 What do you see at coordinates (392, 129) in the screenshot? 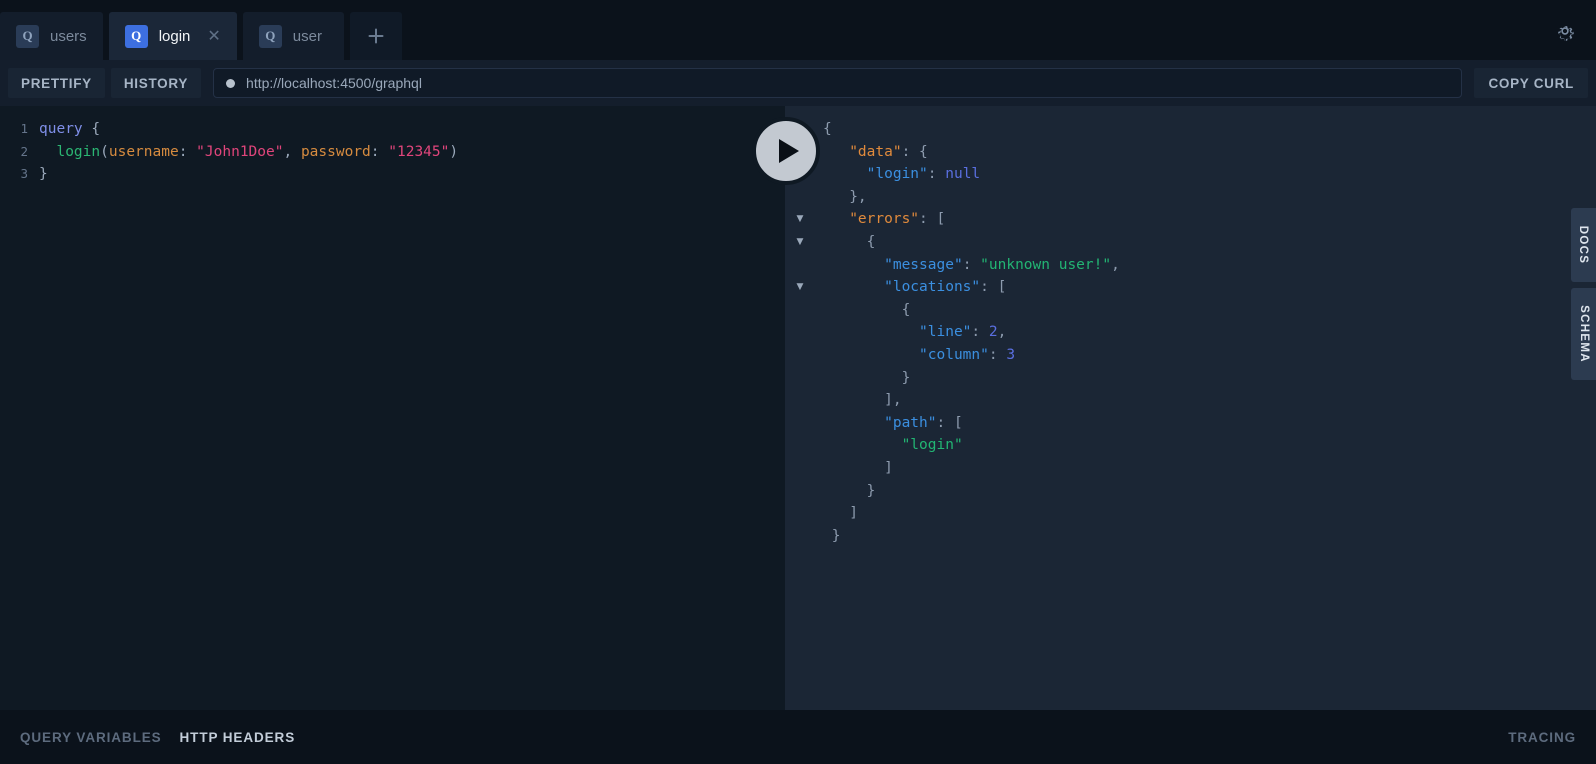
I see `editor-line: 1 query {` at bounding box center [392, 129].